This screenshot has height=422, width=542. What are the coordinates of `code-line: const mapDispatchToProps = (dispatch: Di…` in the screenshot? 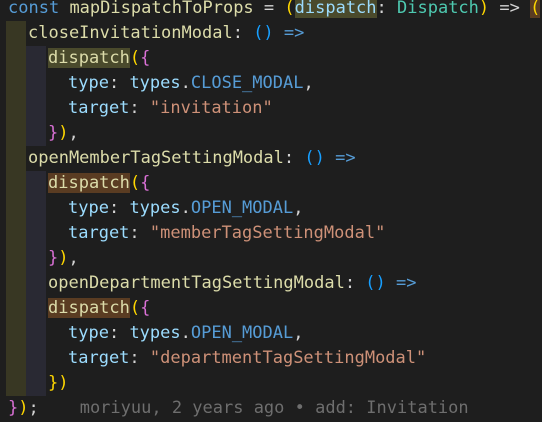 It's located at (271, 10).